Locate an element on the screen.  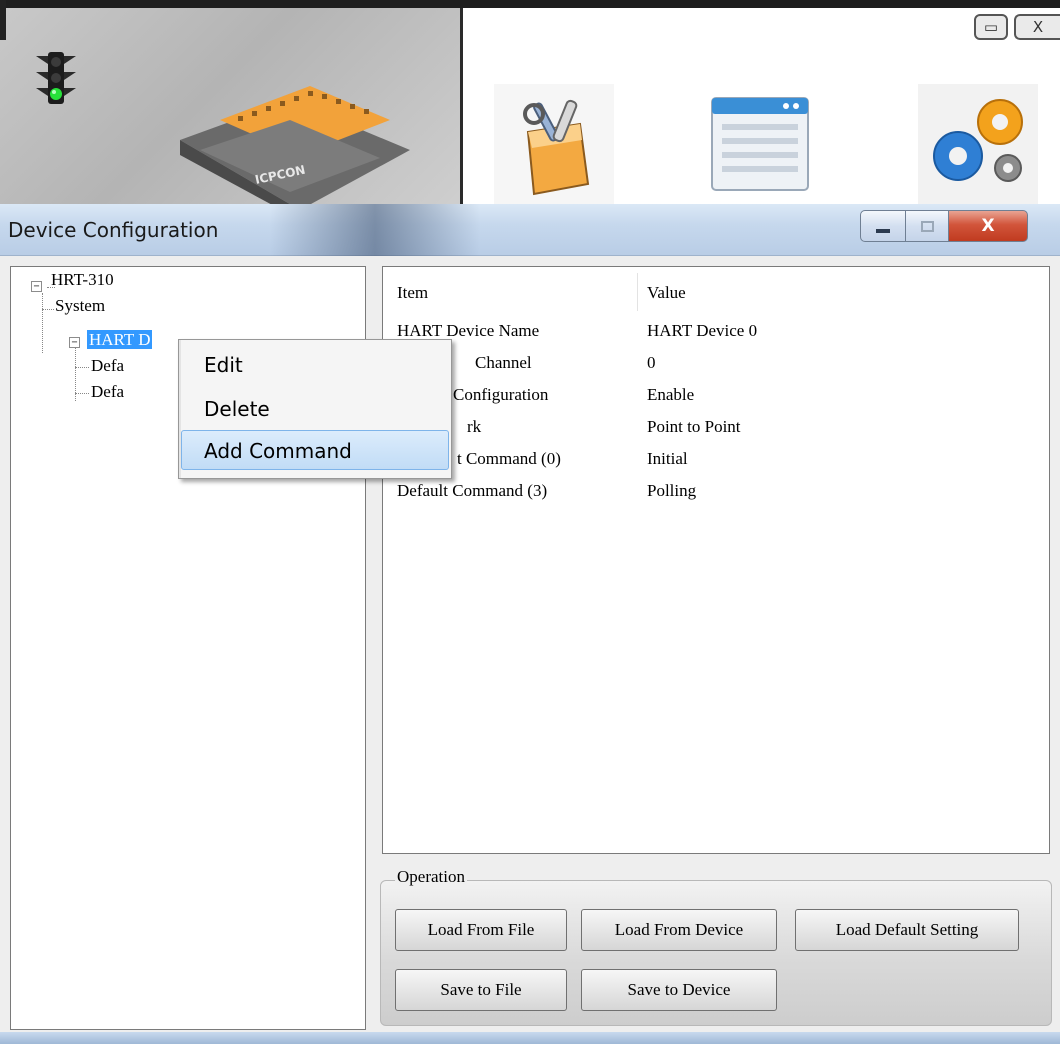
item-cell: Channel is located at coordinates (503, 362).